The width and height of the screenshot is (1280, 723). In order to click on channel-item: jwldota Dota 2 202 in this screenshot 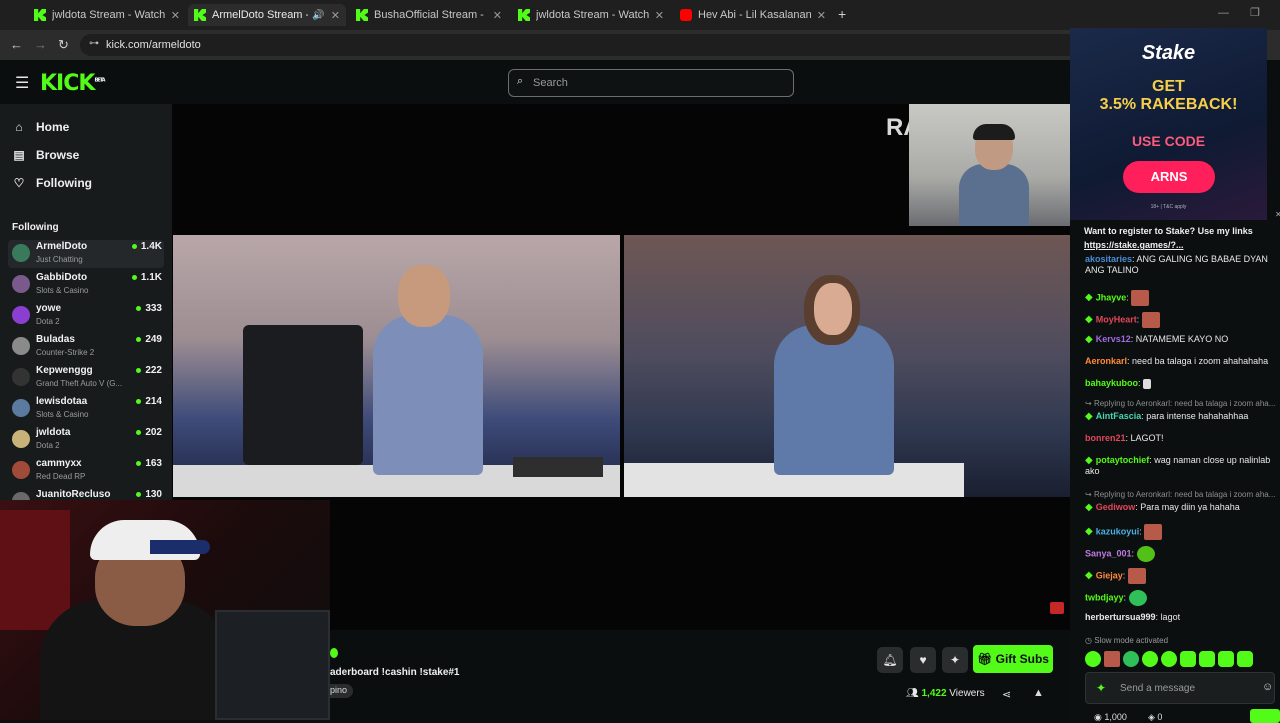, I will do `click(86, 440)`.